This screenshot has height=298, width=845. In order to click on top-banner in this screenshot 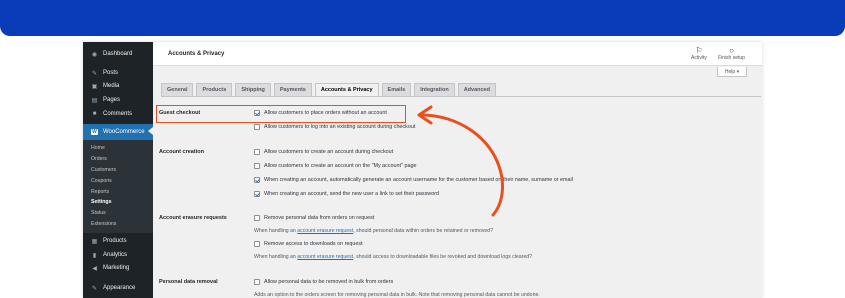, I will do `click(422, 18)`.